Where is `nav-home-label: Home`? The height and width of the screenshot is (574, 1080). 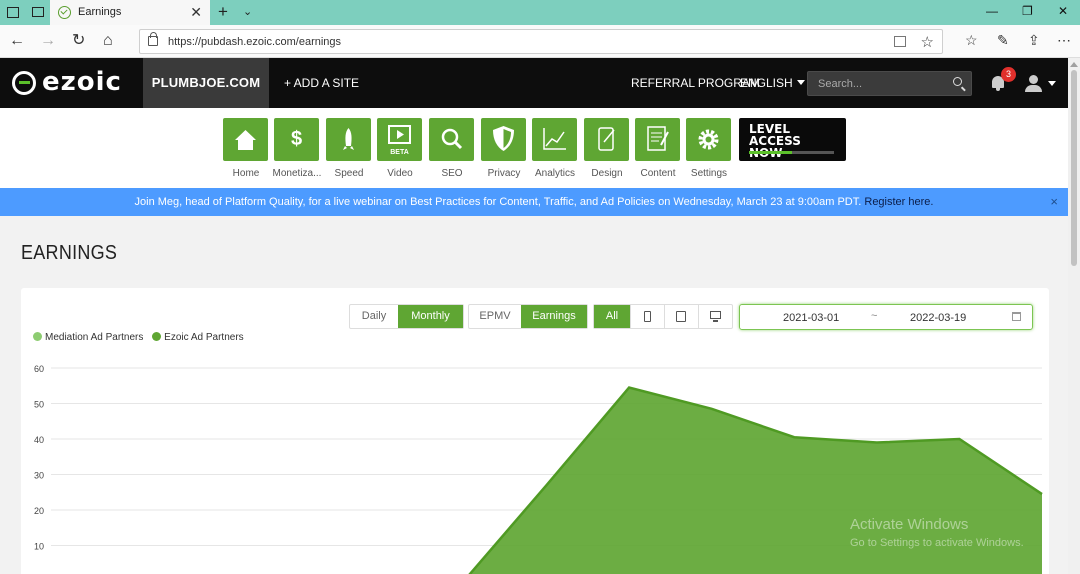 nav-home-label: Home is located at coordinates (246, 173).